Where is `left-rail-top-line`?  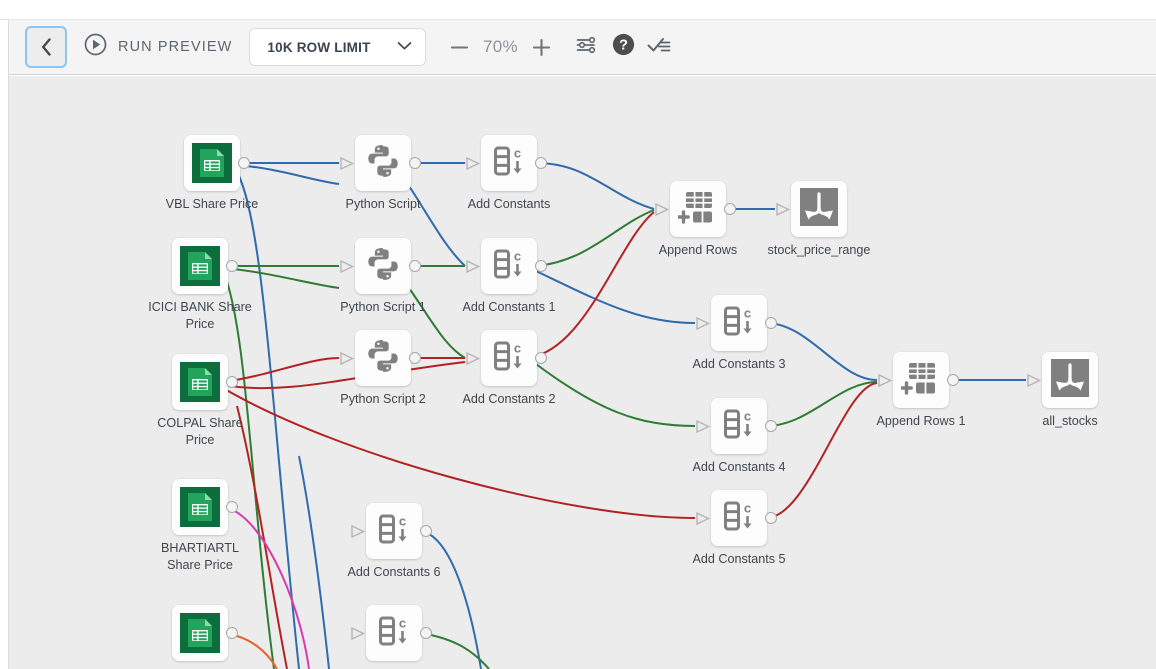
left-rail-top-line is located at coordinates (4, 19).